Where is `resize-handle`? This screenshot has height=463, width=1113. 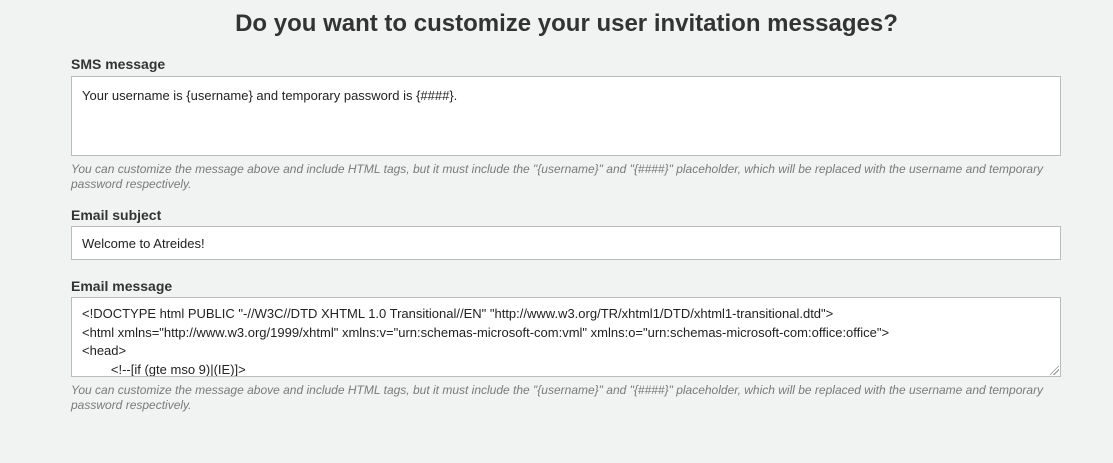 resize-handle is located at coordinates (1054, 370).